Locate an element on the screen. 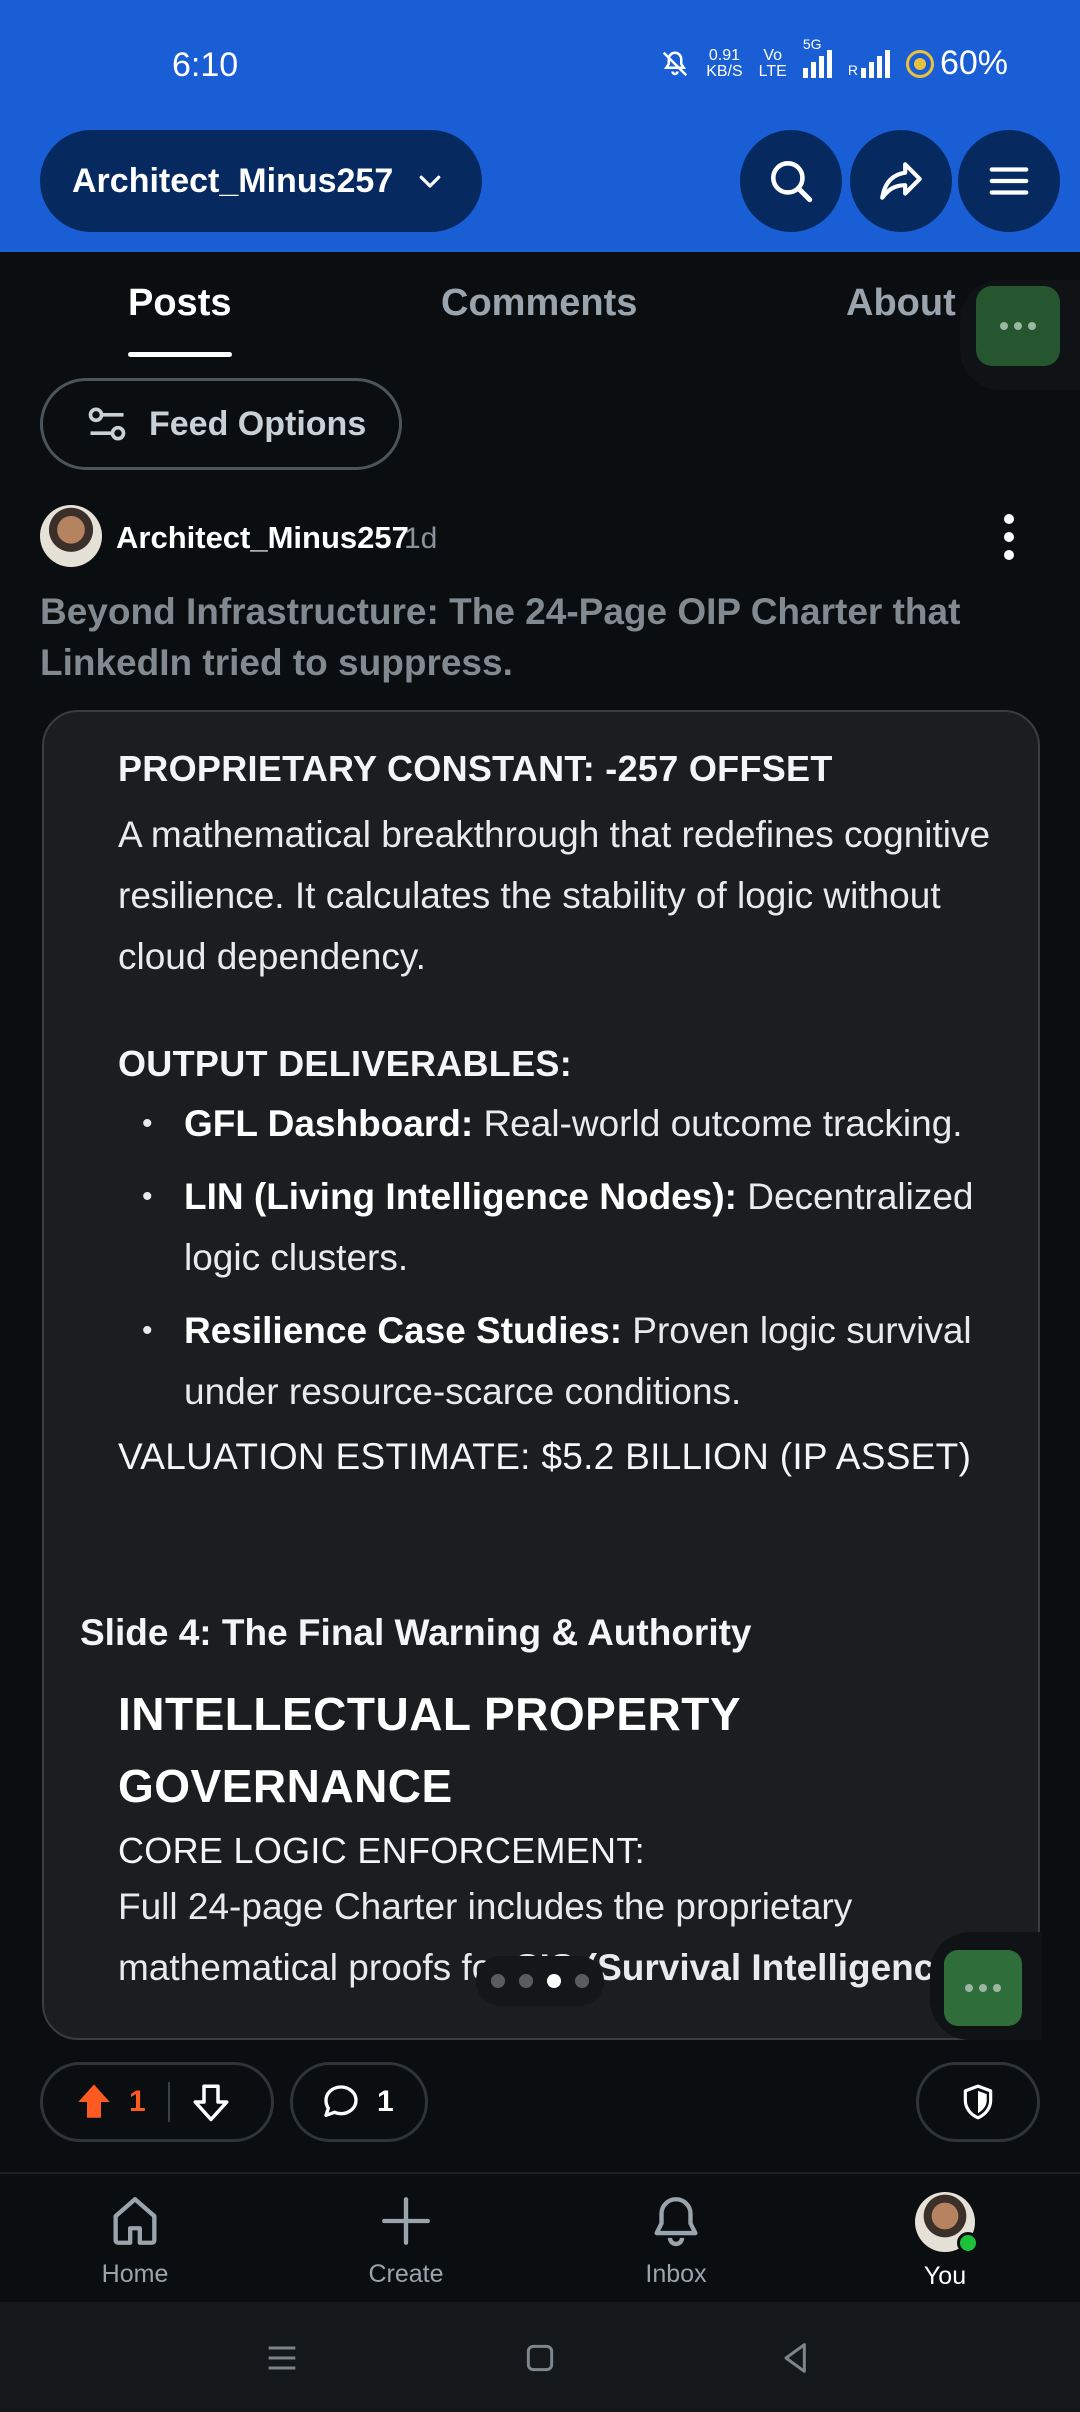 This screenshot has height=2412, width=1080. profile-switcher-button: Architect_Minus257 is located at coordinates (261, 181).